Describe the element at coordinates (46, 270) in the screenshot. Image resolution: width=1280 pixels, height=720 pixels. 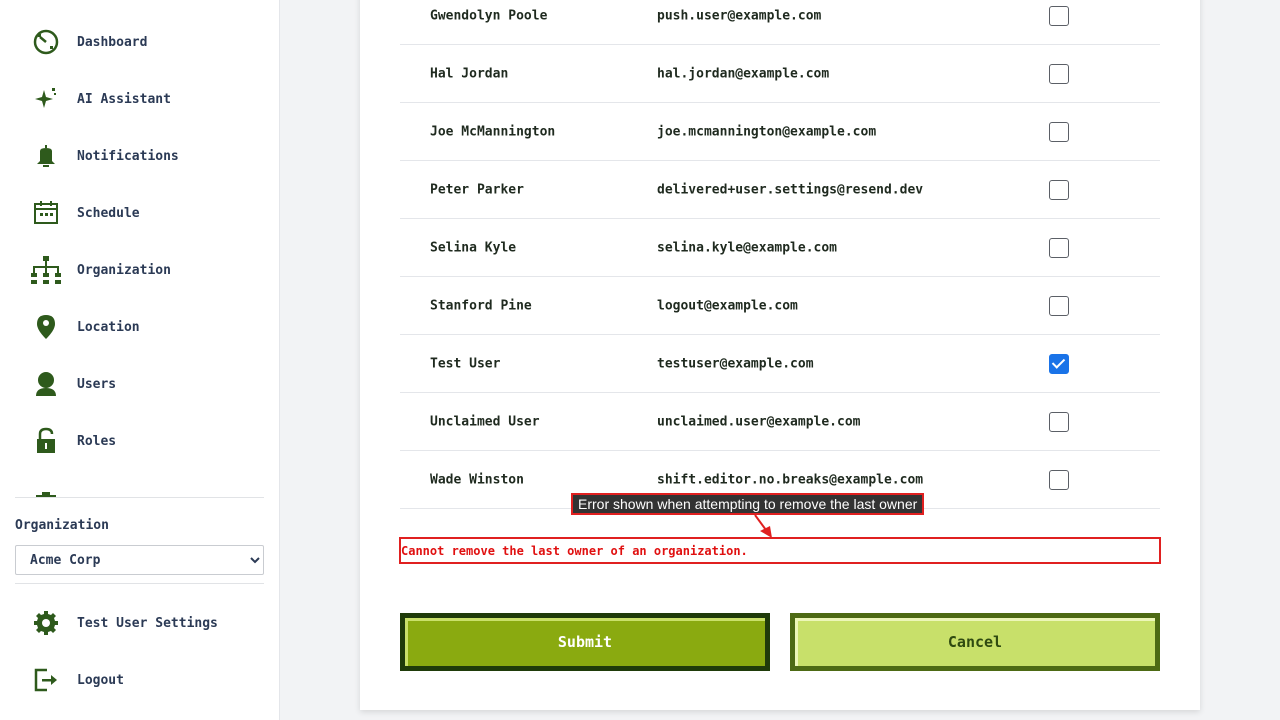
I see `org-chart-icon` at that location.